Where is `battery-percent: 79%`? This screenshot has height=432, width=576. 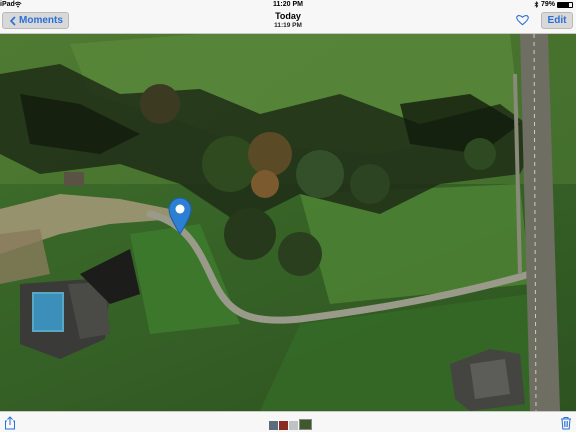 battery-percent: 79% is located at coordinates (547, 4).